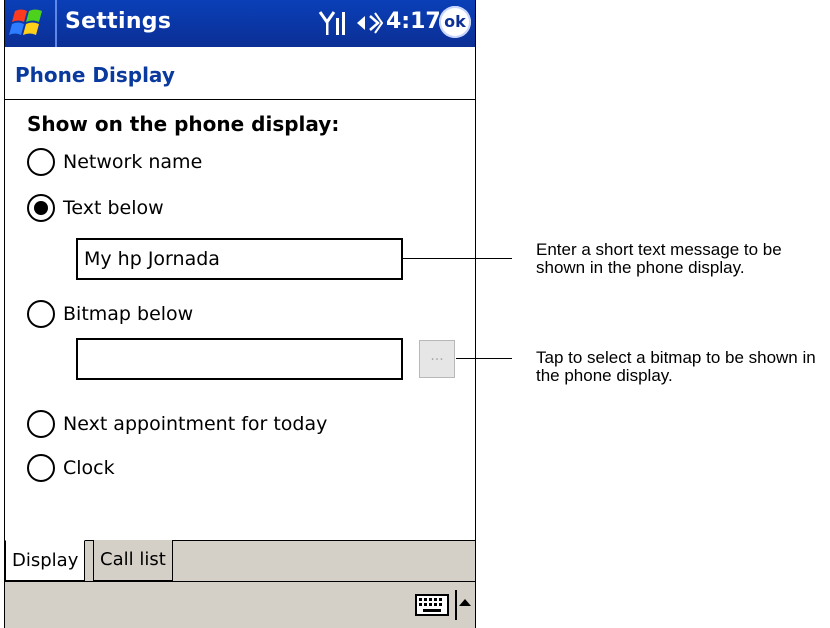 The image size is (830, 628). What do you see at coordinates (113, 208) in the screenshot?
I see `radio-label: Text below` at bounding box center [113, 208].